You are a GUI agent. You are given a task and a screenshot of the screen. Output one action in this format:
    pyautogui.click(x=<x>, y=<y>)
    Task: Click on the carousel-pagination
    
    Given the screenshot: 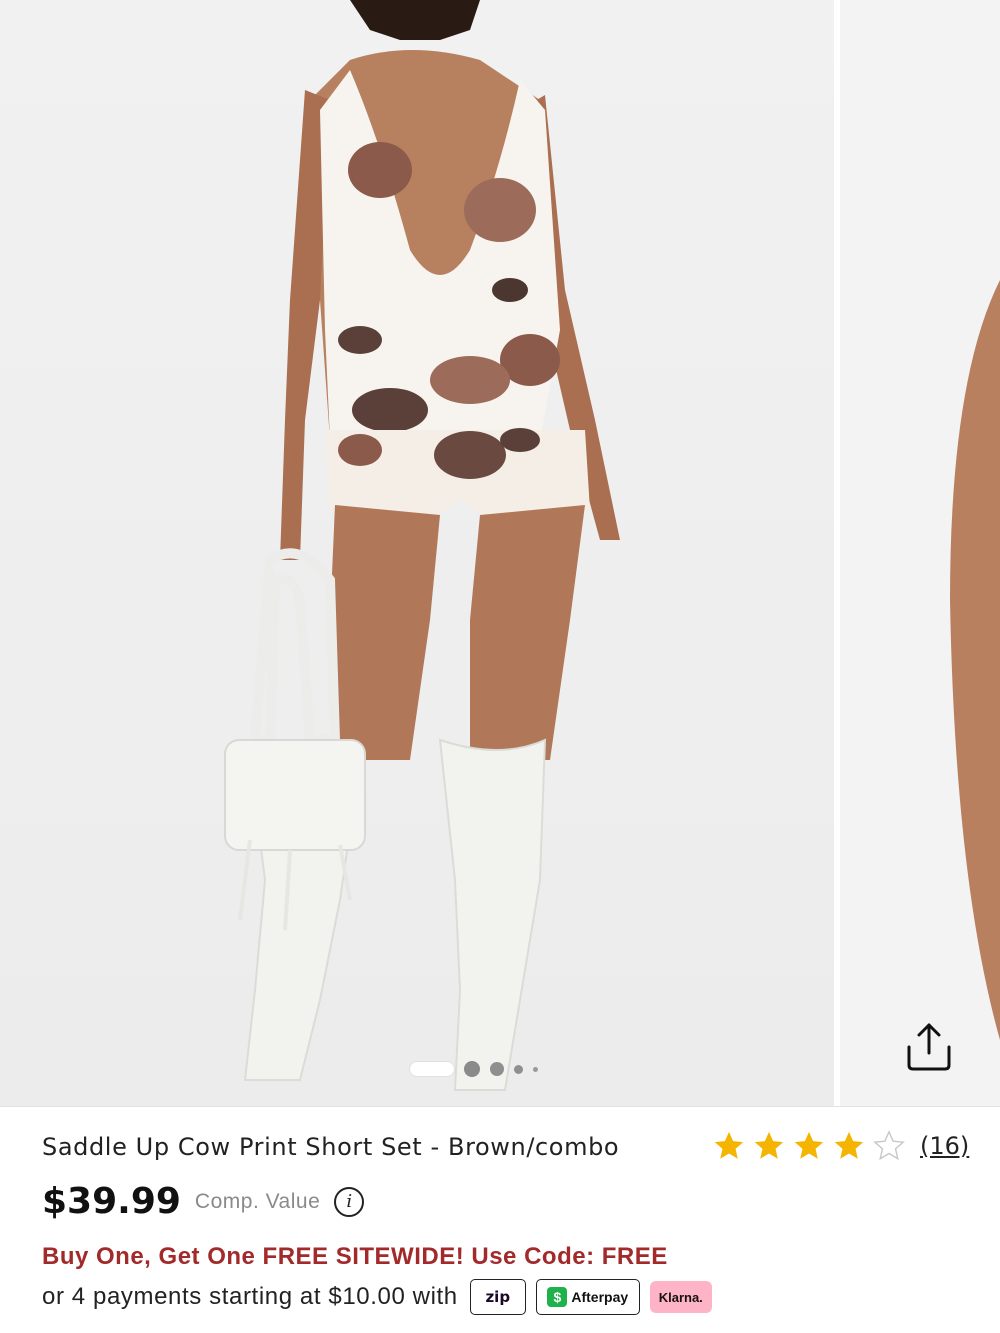 What is the action you would take?
    pyautogui.click(x=474, y=1069)
    